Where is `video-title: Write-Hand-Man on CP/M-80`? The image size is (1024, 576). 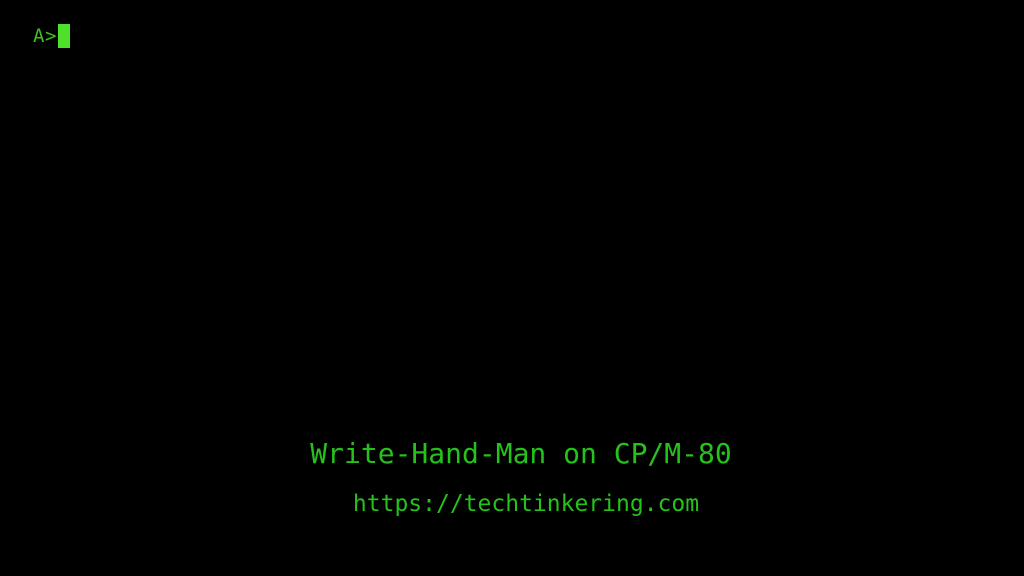 video-title: Write-Hand-Man on CP/M-80 is located at coordinates (521, 453).